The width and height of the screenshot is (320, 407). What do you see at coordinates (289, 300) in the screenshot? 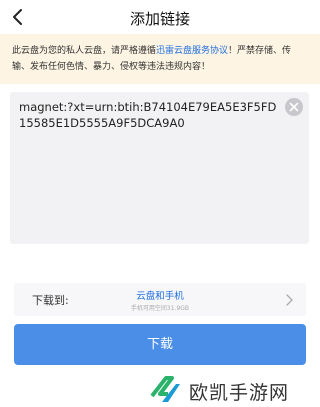
I see `chevron-right-icon` at bounding box center [289, 300].